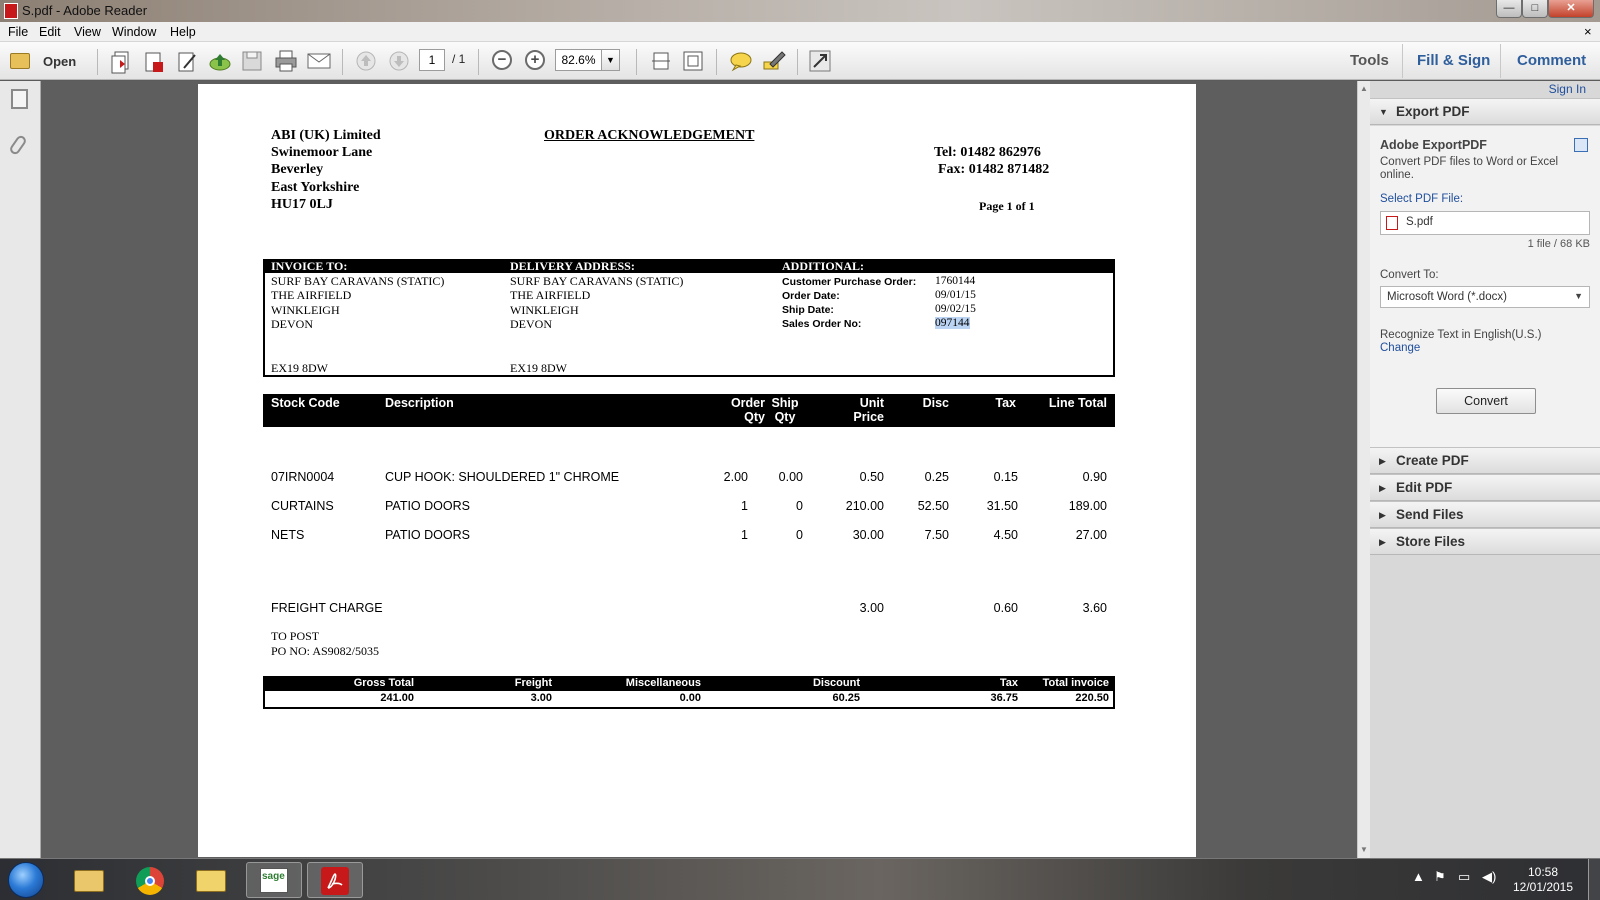  I want to click on create-pdf-section-header: ▶ Create PDF, so click(1485, 460).